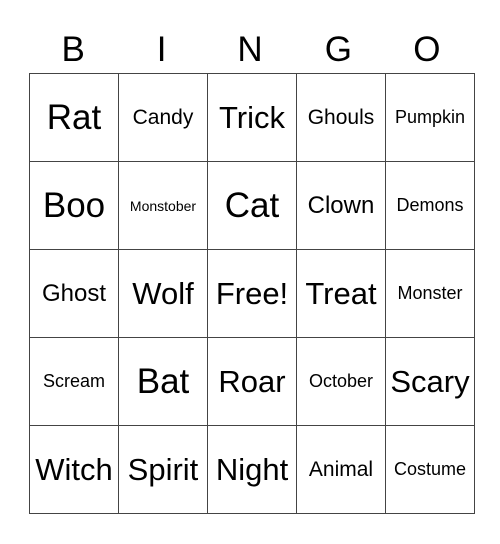  I want to click on bingo-cell: Animal, so click(341, 469).